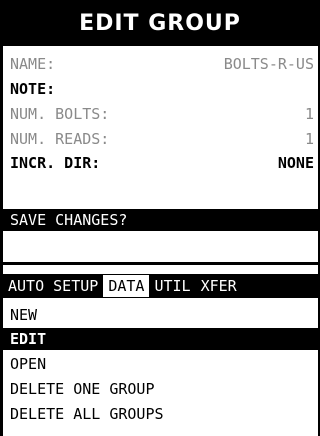  What do you see at coordinates (160, 23) in the screenshot?
I see `page-title: EDIT GROUP` at bounding box center [160, 23].